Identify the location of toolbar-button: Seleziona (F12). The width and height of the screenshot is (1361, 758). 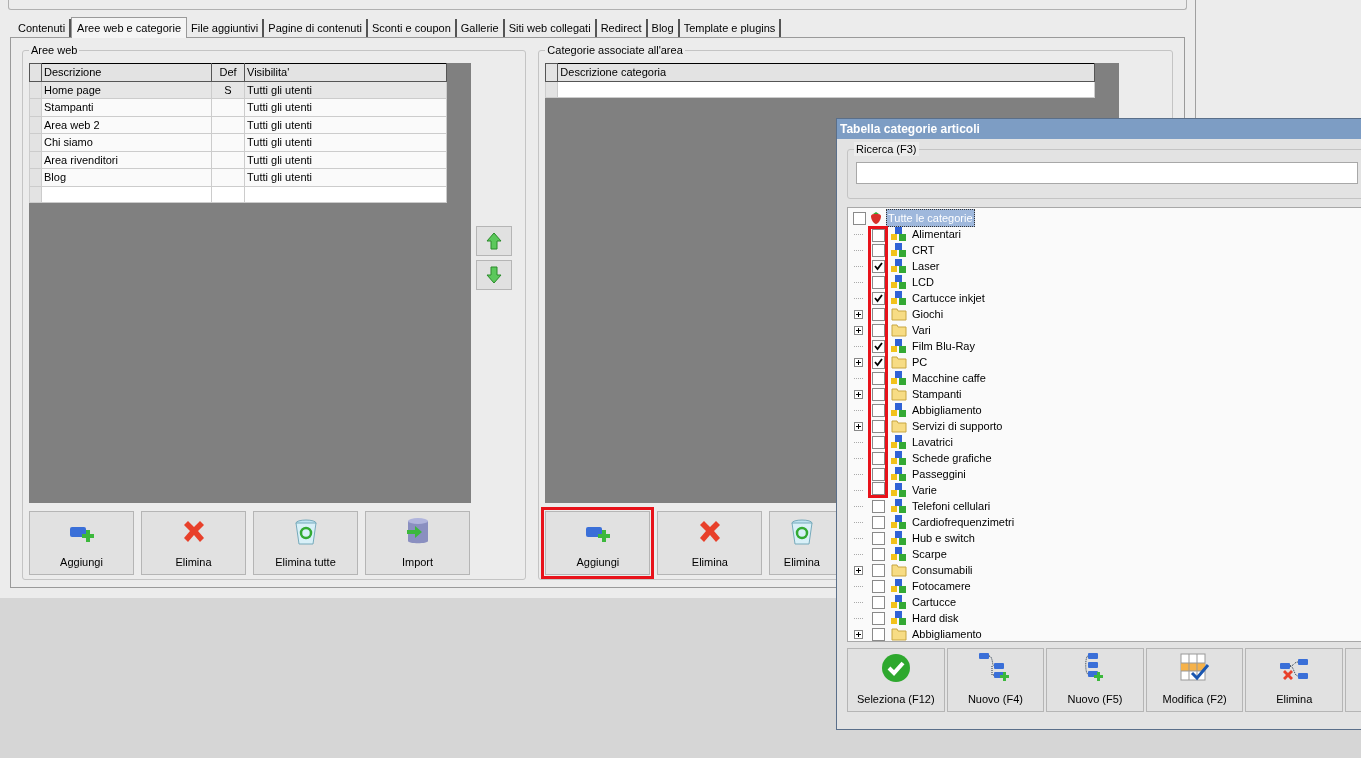
(896, 680).